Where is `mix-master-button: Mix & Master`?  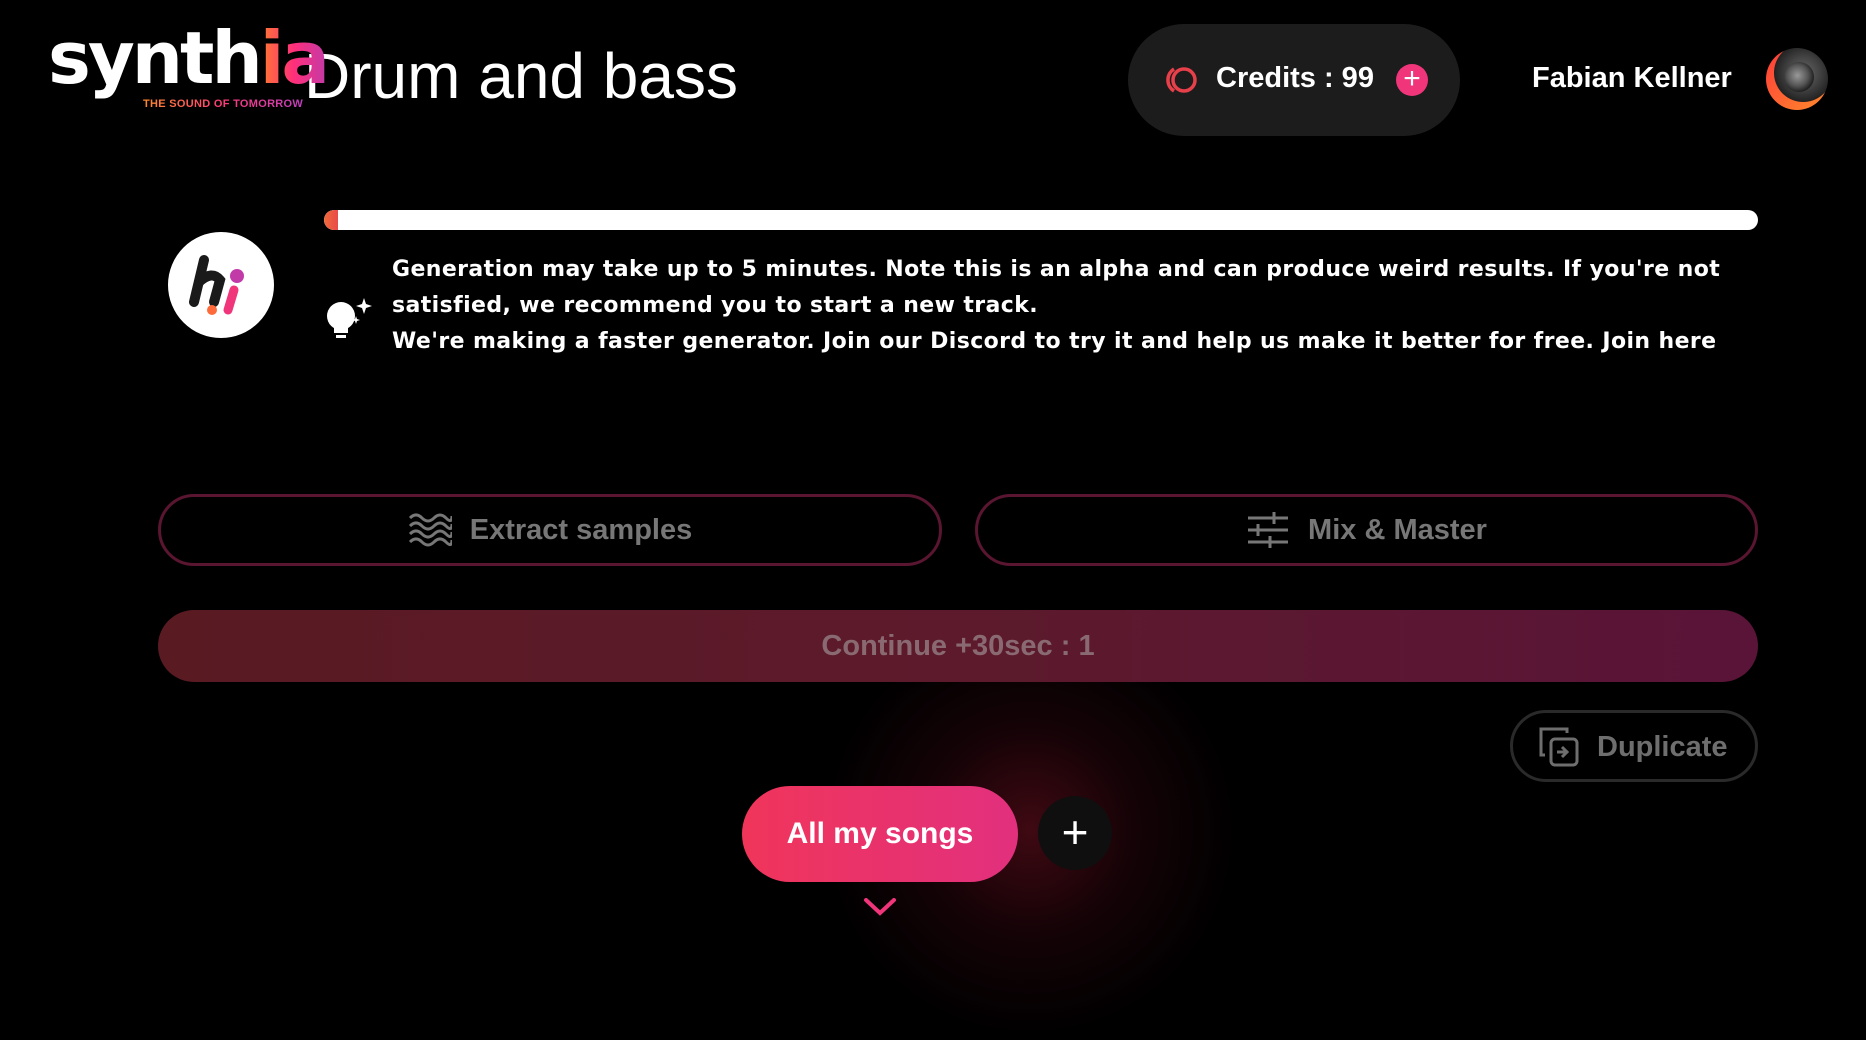
mix-master-button: Mix & Master is located at coordinates (1366, 530).